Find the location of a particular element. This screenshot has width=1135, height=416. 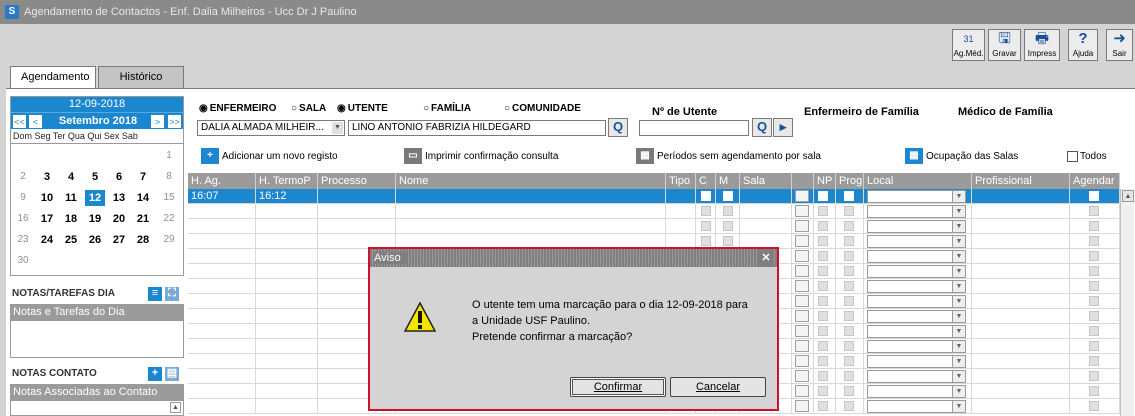

room-occupation-button: ▦ Ocupação das Salas is located at coordinates (961, 156).